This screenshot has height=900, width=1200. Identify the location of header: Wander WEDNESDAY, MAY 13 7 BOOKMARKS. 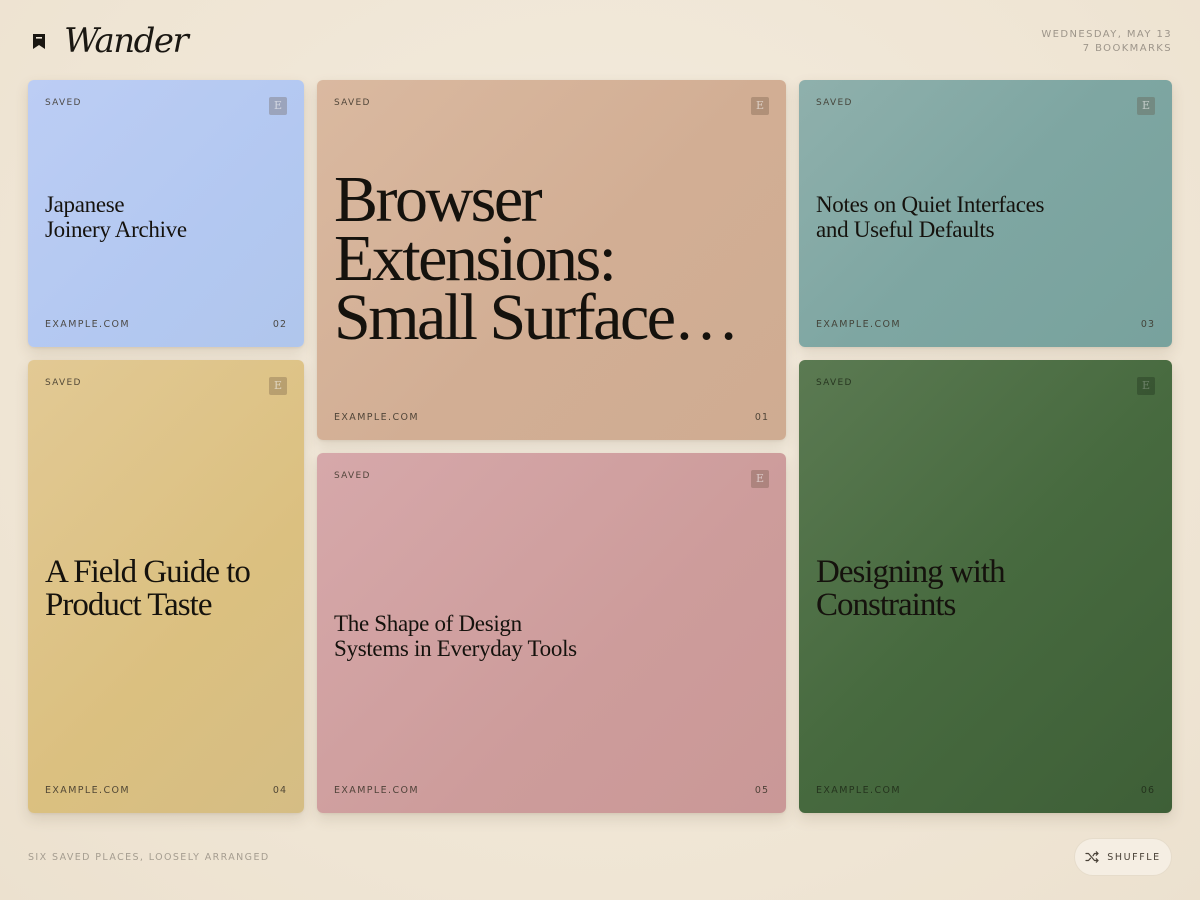
(600, 43).